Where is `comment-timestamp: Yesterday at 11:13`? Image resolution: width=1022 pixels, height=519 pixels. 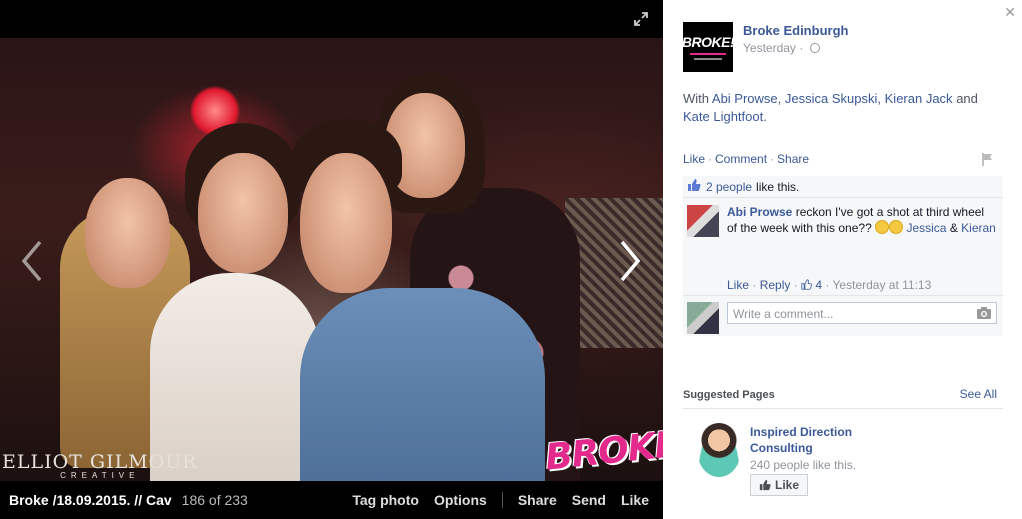
comment-timestamp: Yesterday at 11:13 is located at coordinates (882, 285).